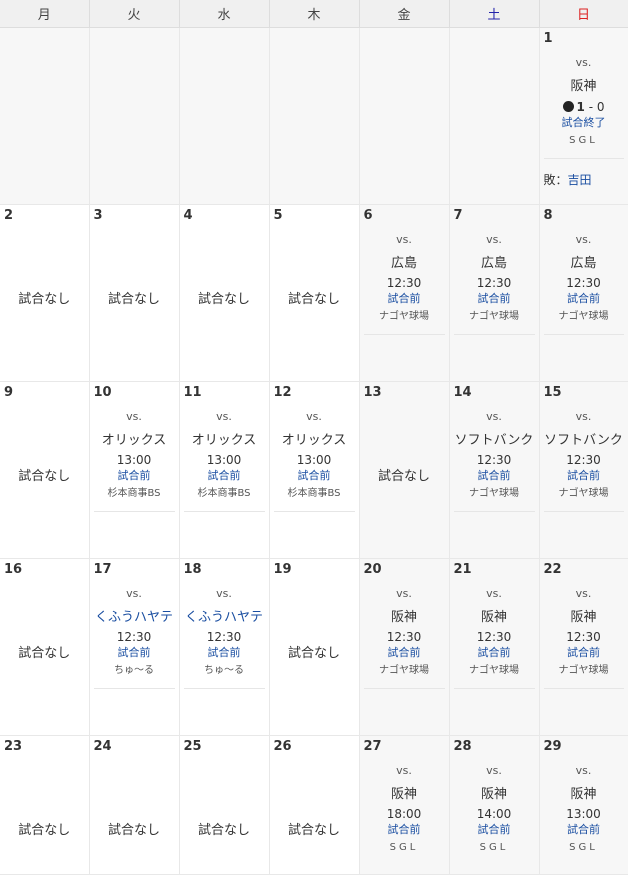  I want to click on day-number: 11, so click(192, 392).